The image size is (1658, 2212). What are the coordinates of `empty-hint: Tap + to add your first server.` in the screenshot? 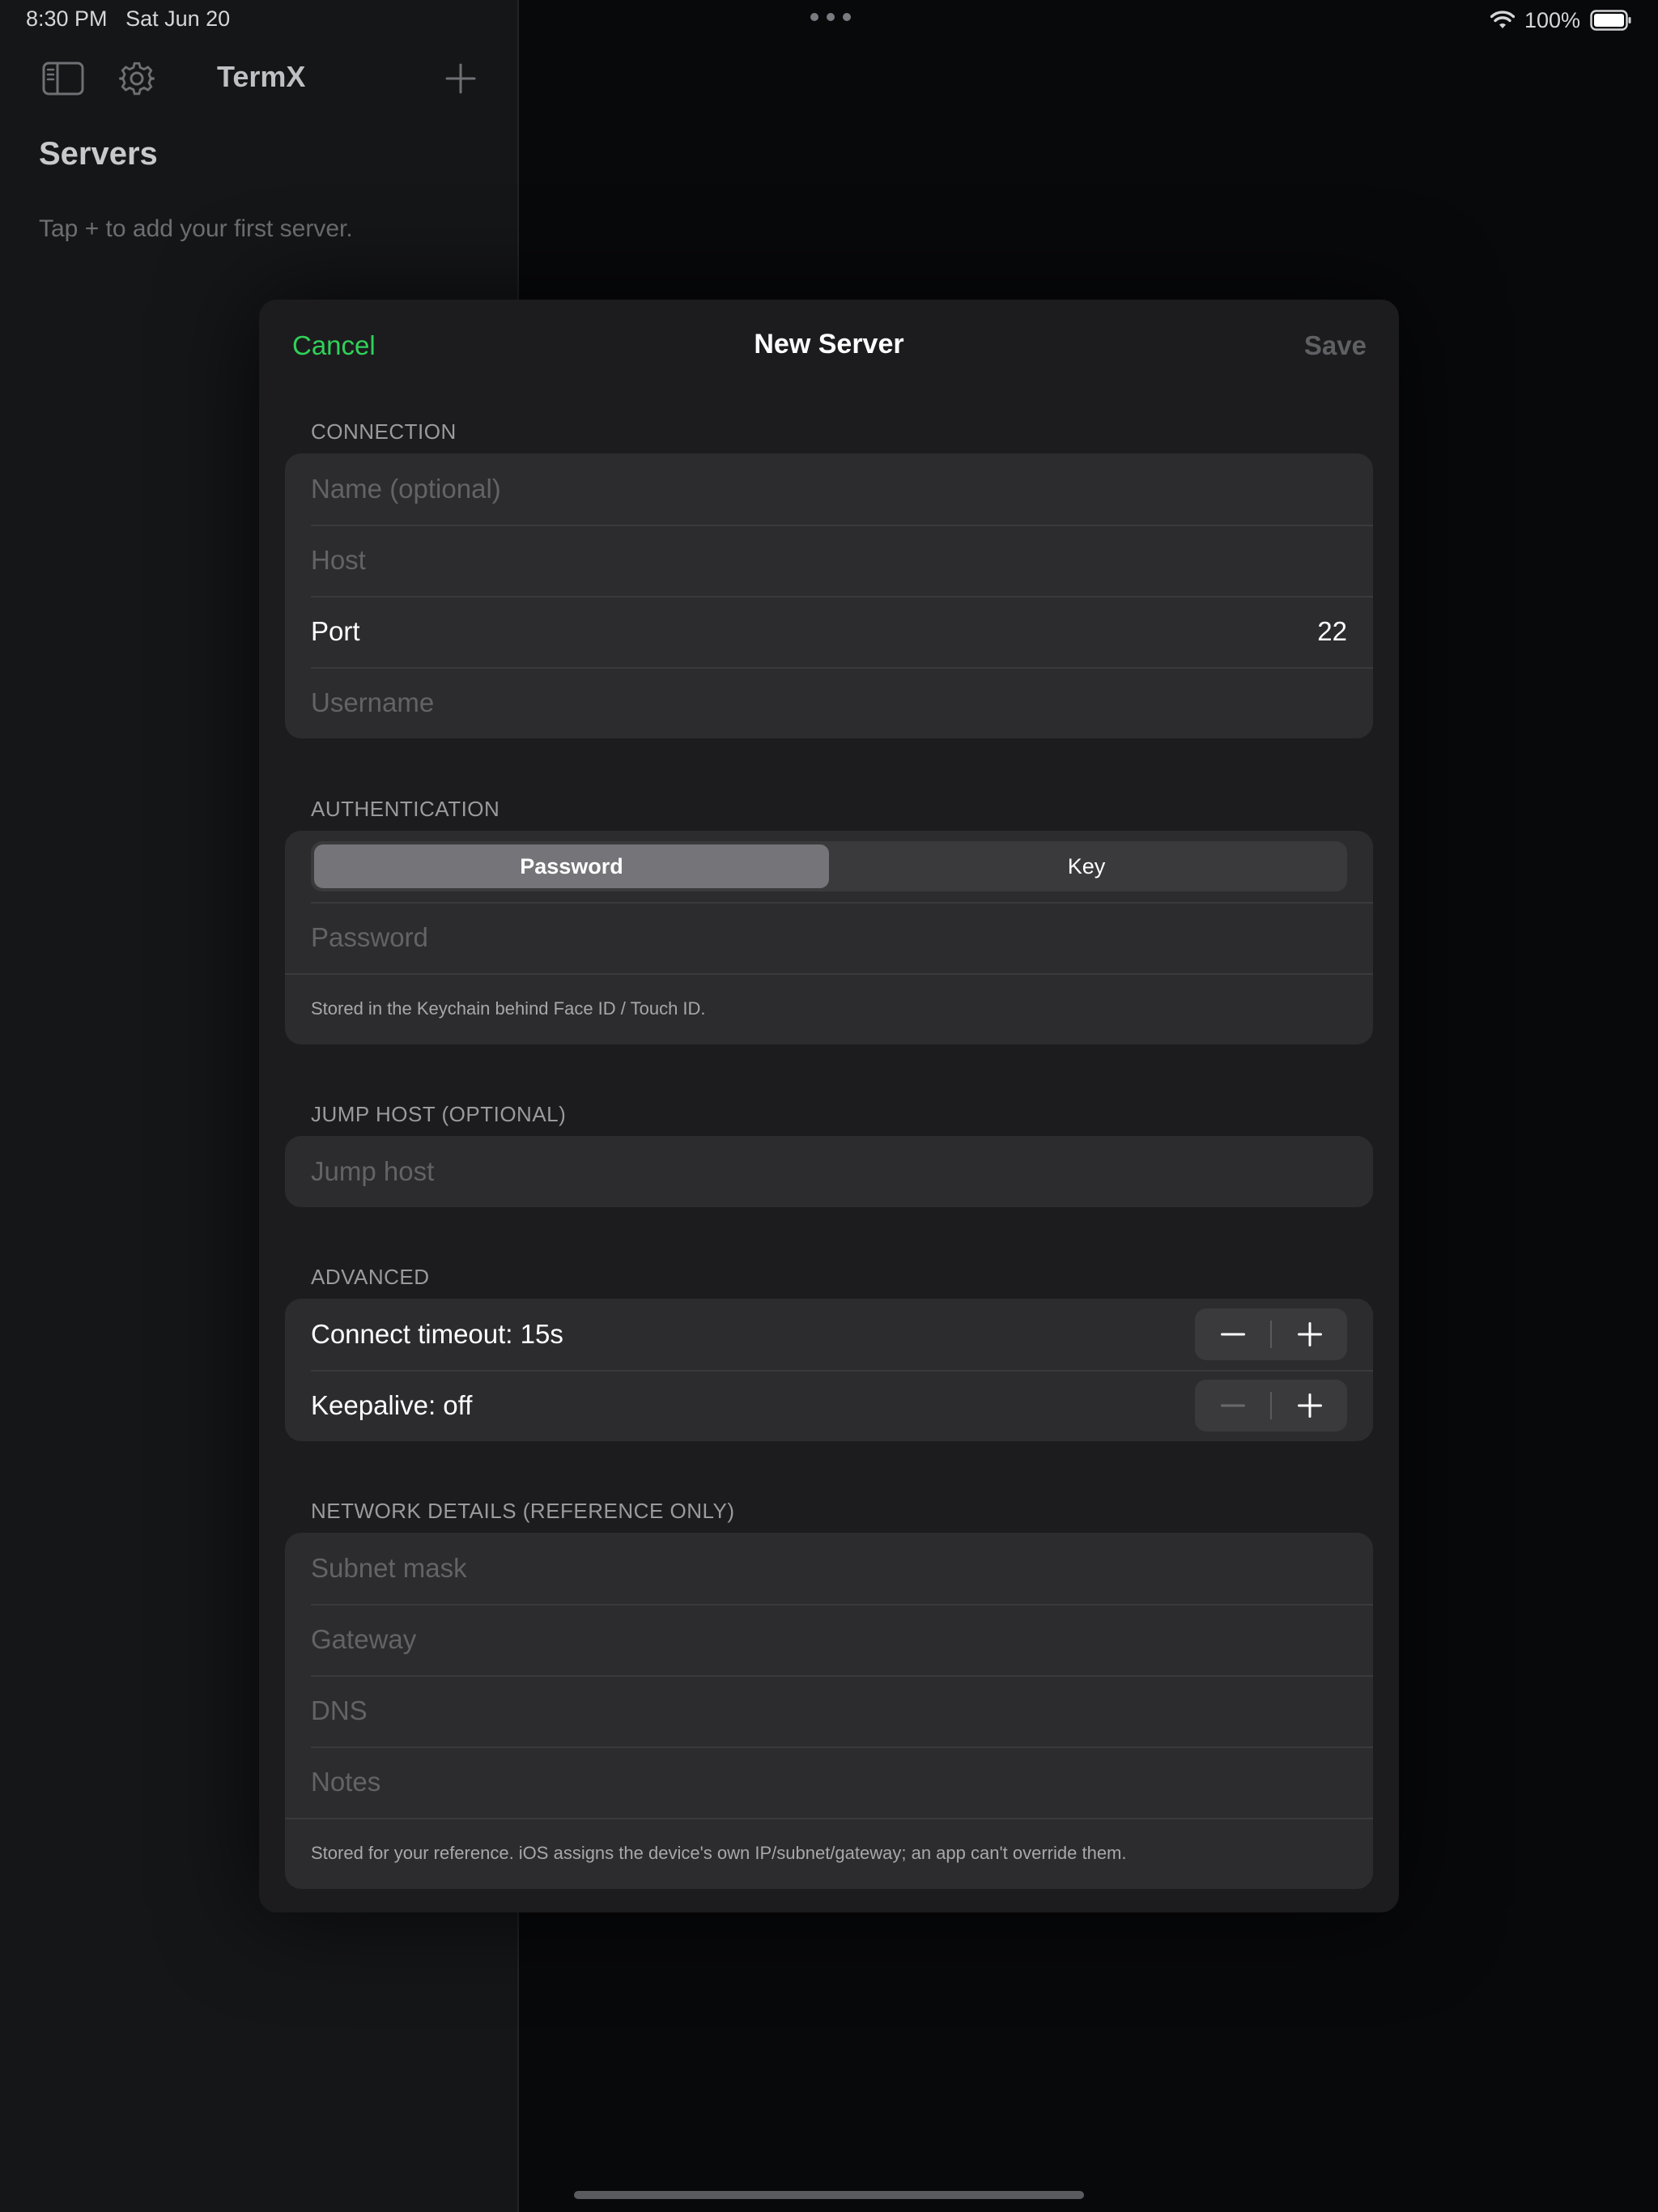 It's located at (196, 229).